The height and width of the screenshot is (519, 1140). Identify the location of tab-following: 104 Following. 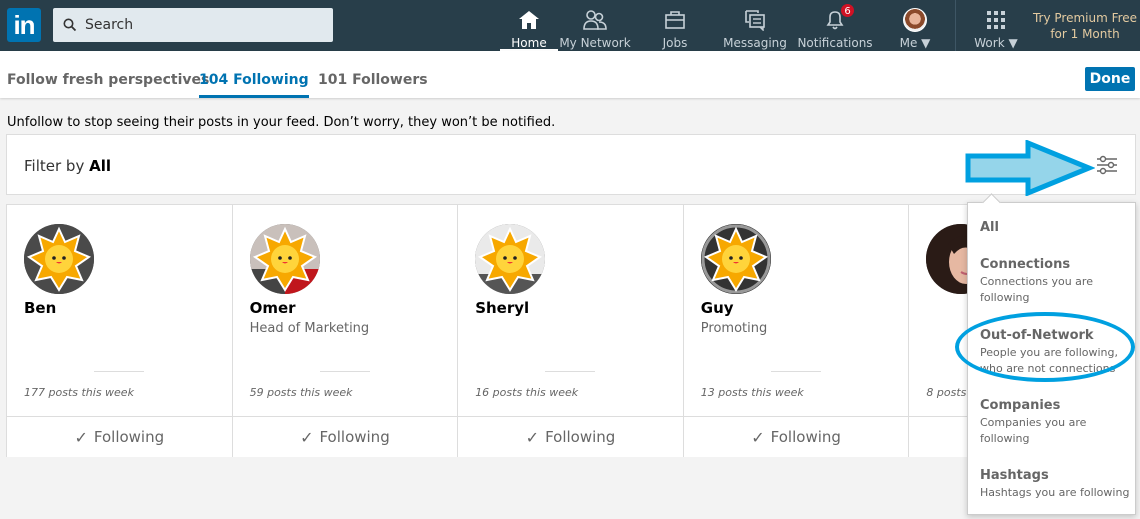
(254, 85).